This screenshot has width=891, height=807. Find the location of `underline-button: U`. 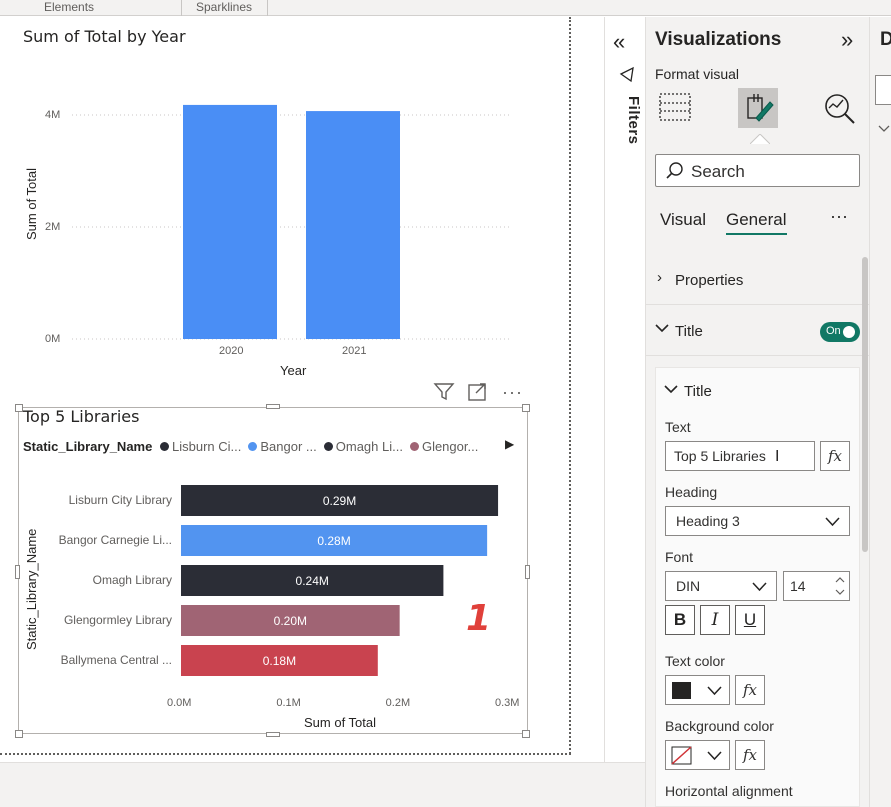

underline-button: U is located at coordinates (750, 620).